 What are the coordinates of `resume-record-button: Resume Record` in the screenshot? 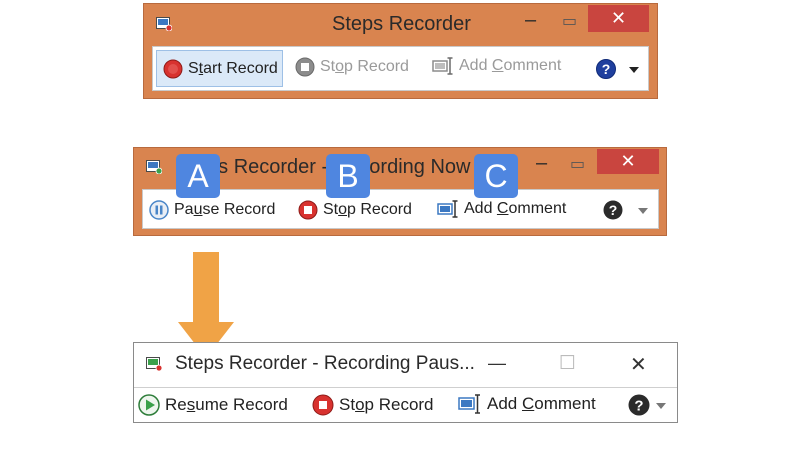 It's located at (213, 405).